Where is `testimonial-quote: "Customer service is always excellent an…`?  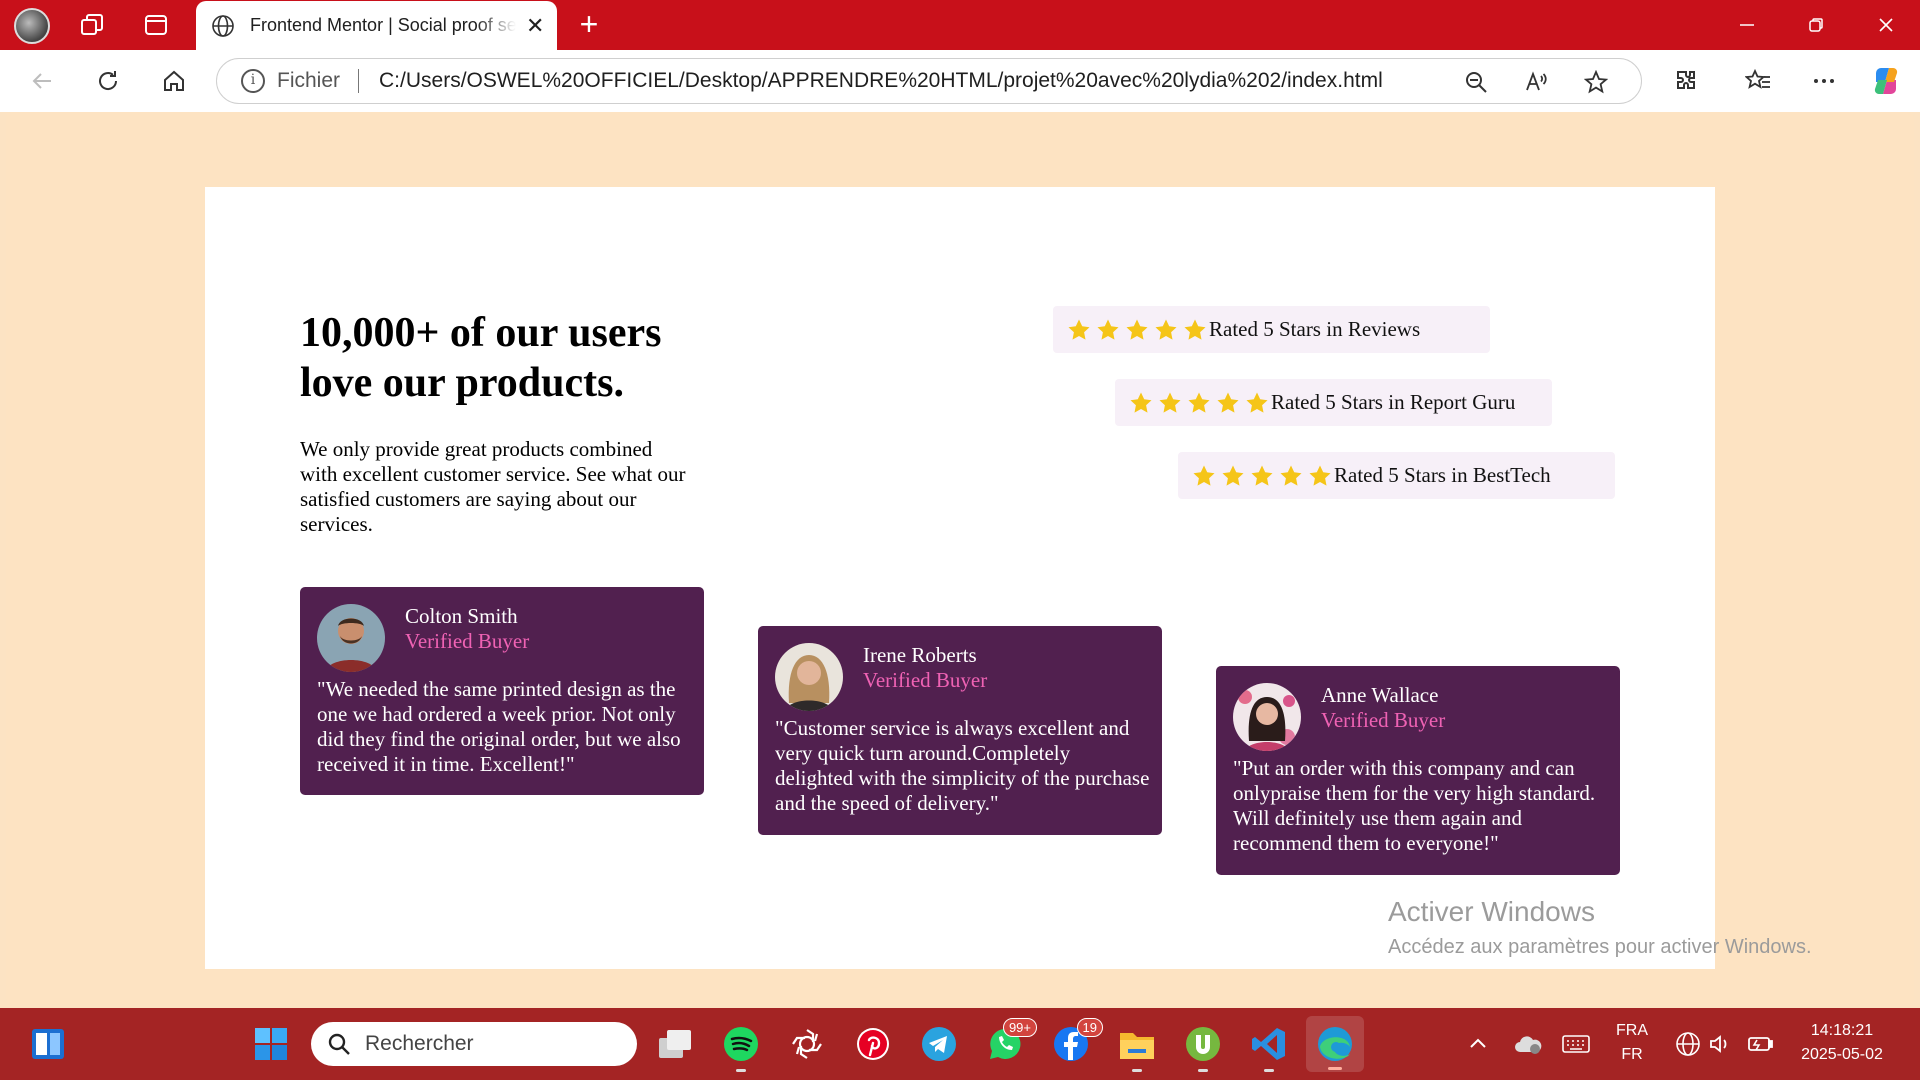 testimonial-quote: "Customer service is always excellent an… is located at coordinates (962, 765).